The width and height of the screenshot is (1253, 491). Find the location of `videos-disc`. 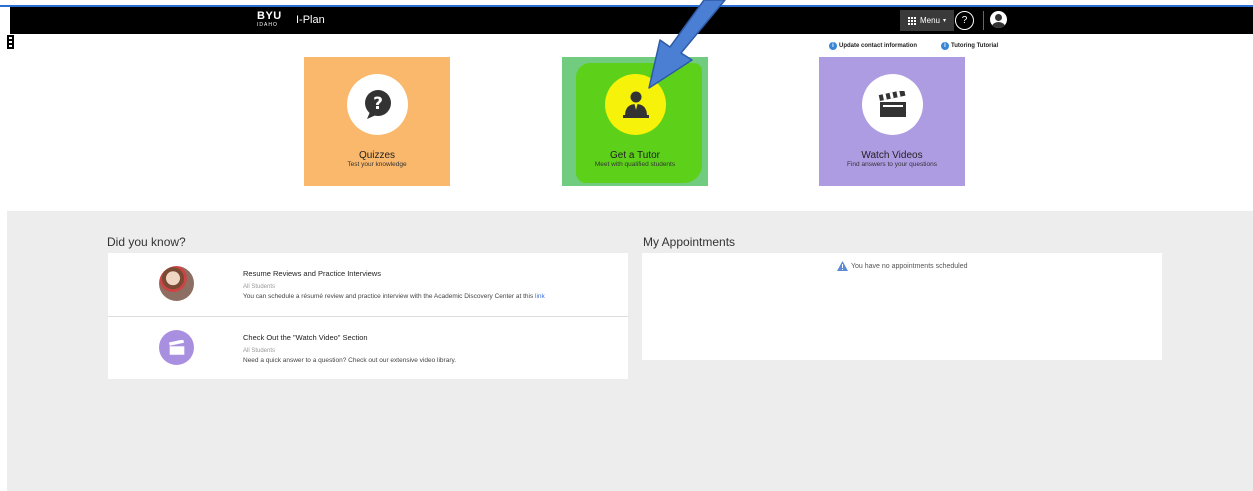

videos-disc is located at coordinates (892, 104).